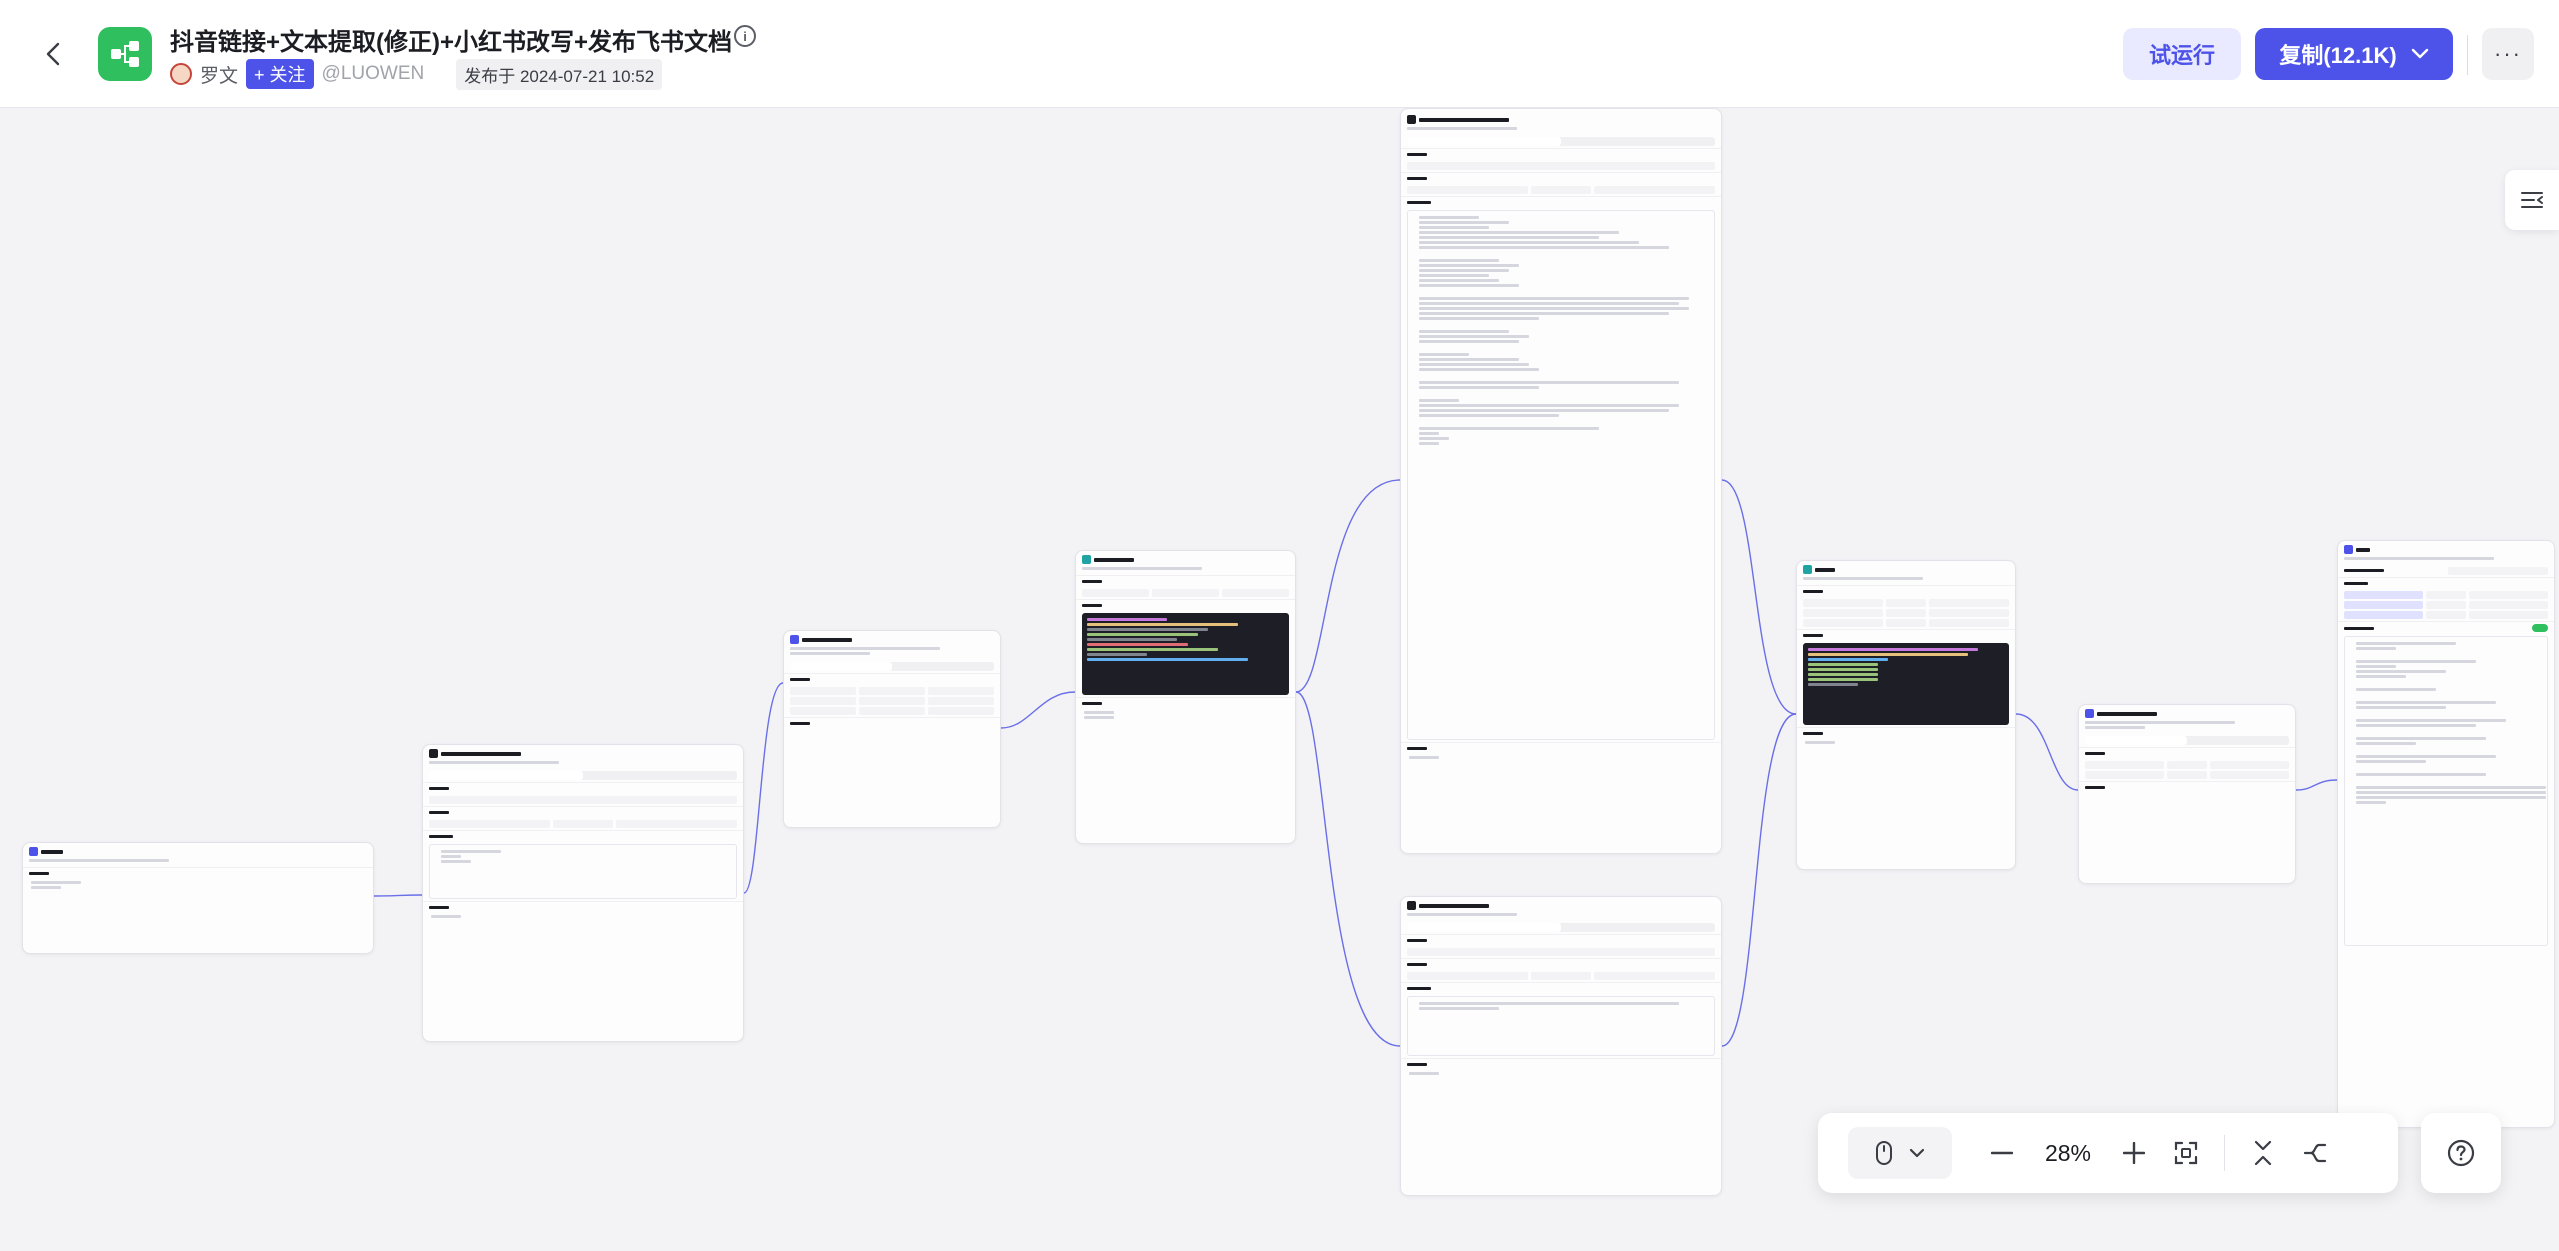 This screenshot has width=2559, height=1251. What do you see at coordinates (1884, 1153) in the screenshot?
I see `mouse-icon` at bounding box center [1884, 1153].